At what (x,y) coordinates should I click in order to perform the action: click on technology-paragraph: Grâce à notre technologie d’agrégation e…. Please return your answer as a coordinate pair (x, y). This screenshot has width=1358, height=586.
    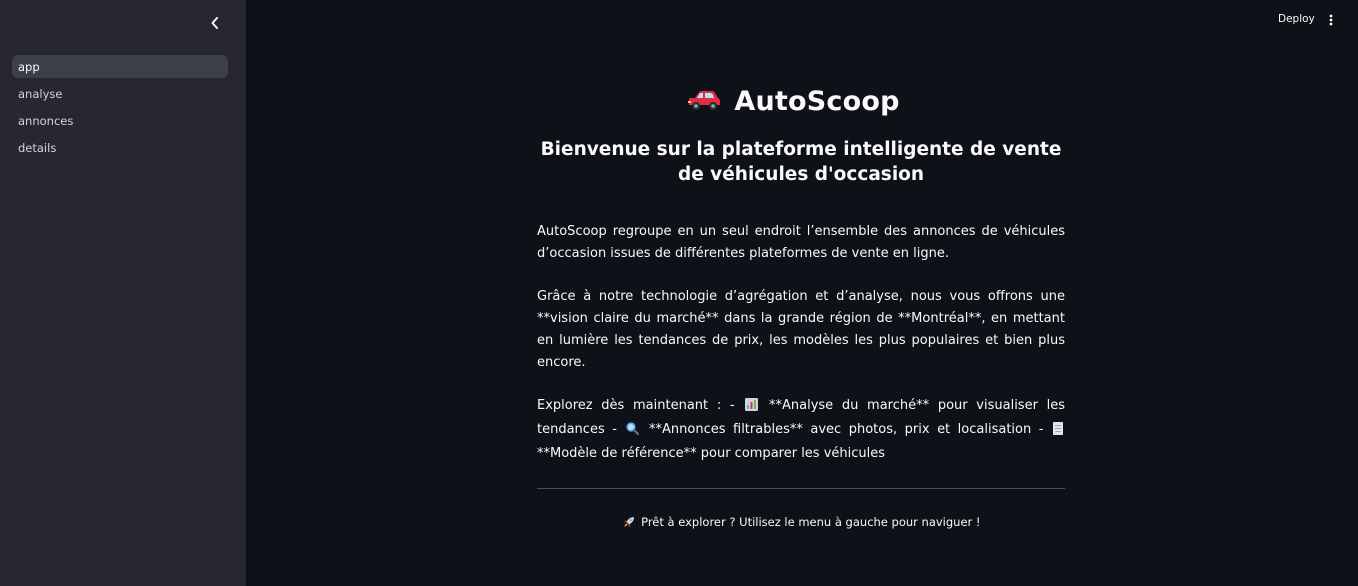
    Looking at the image, I should click on (801, 329).